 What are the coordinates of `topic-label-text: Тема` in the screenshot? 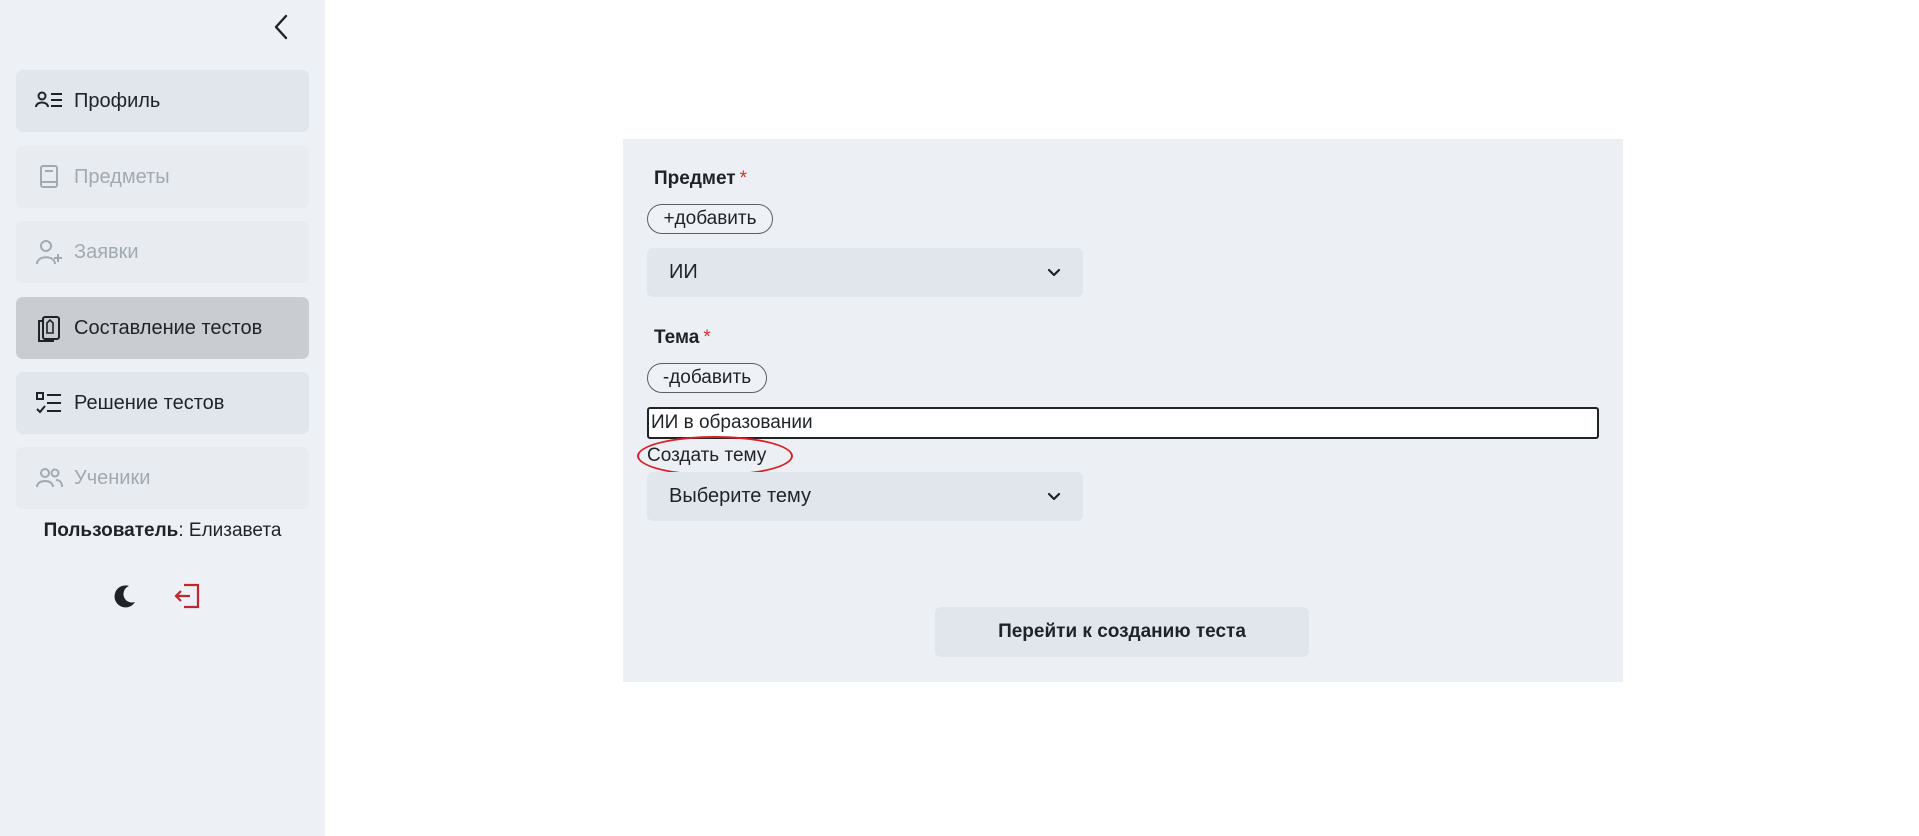 It's located at (677, 337).